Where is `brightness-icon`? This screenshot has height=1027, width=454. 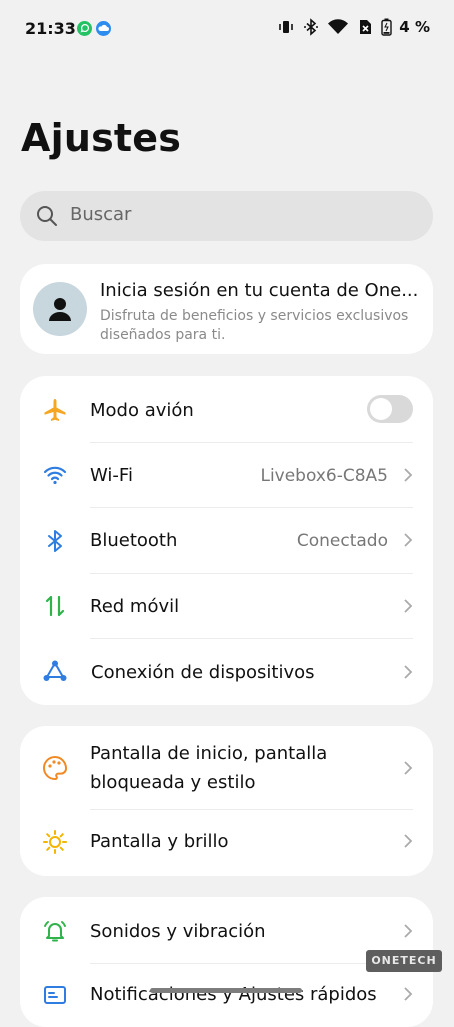 brightness-icon is located at coordinates (55, 842).